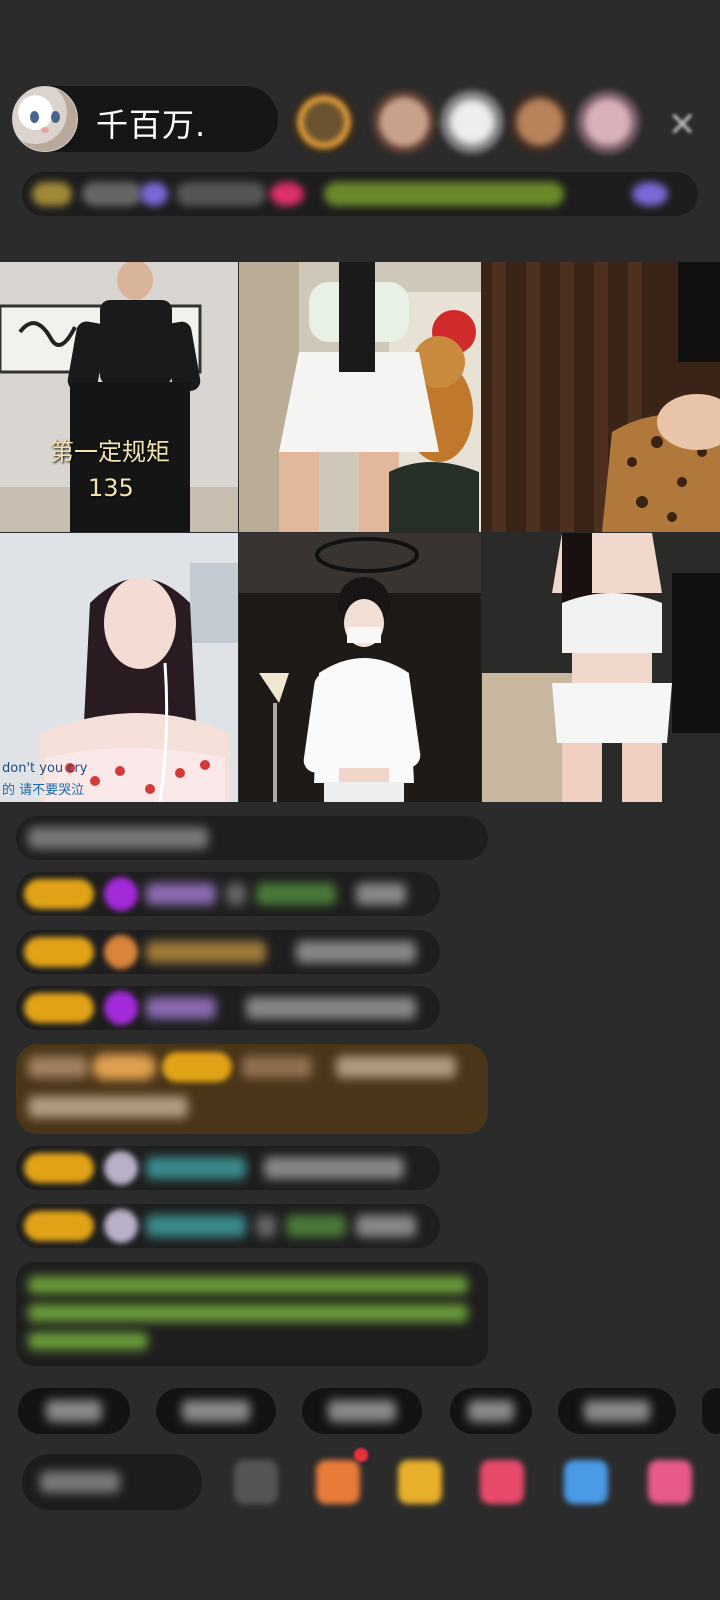 This screenshot has width=720, height=1600. I want to click on host-info-pill: 千百万., so click(145, 119).